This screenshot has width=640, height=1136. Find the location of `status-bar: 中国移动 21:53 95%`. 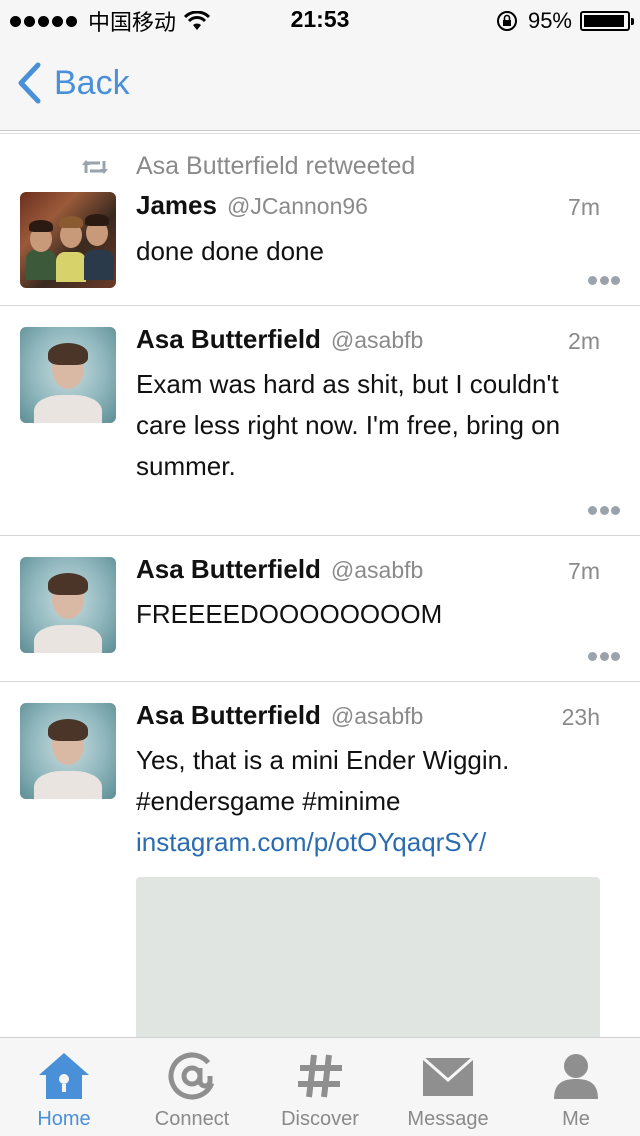

status-bar: 中国移动 21:53 95% is located at coordinates (320, 20).